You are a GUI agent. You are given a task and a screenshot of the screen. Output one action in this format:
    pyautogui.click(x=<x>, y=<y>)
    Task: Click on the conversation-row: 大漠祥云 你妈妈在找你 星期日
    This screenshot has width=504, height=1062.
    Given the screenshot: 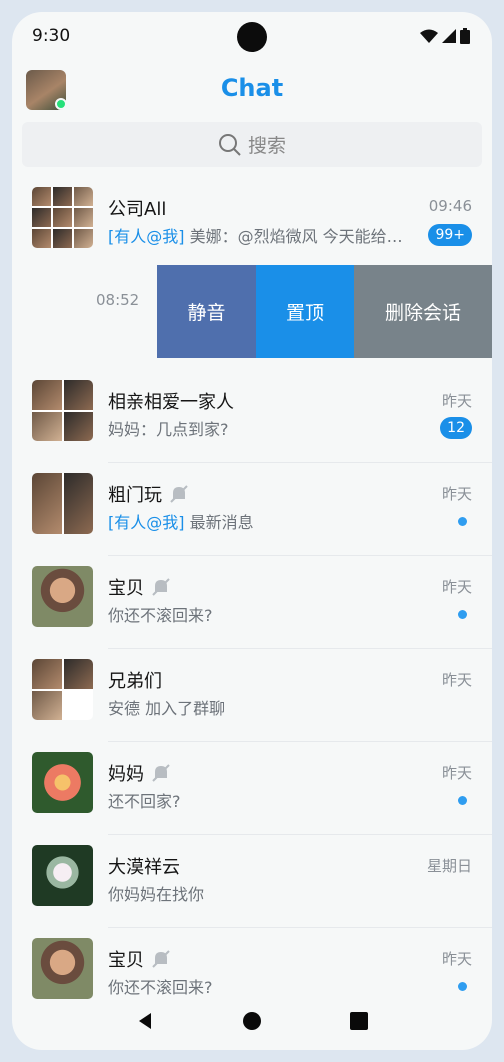 What is the action you would take?
    pyautogui.click(x=252, y=881)
    